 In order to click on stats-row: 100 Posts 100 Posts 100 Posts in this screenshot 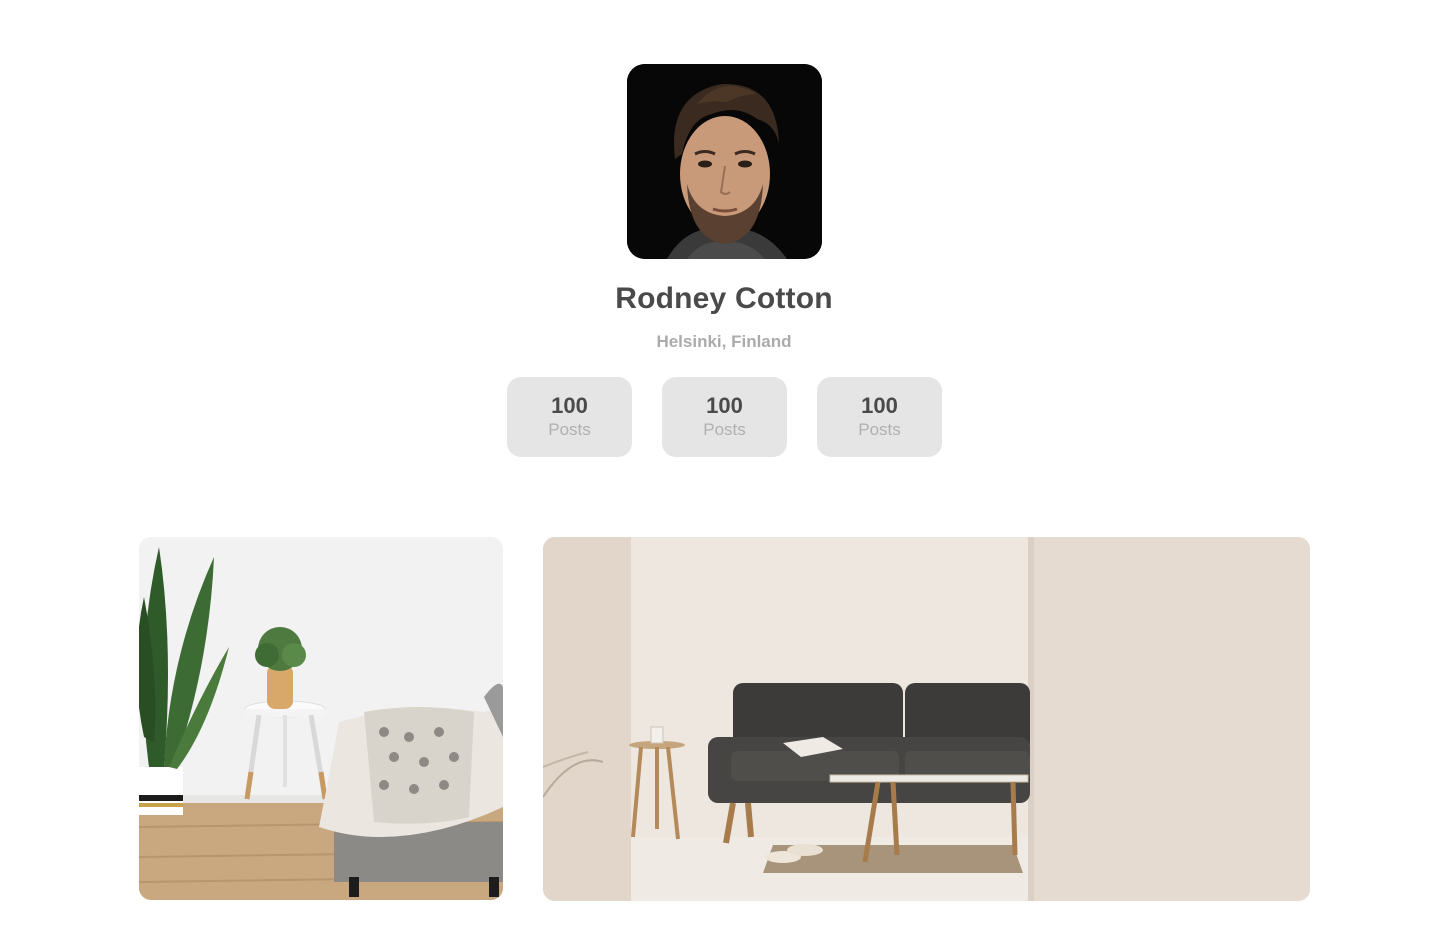, I will do `click(724, 417)`.